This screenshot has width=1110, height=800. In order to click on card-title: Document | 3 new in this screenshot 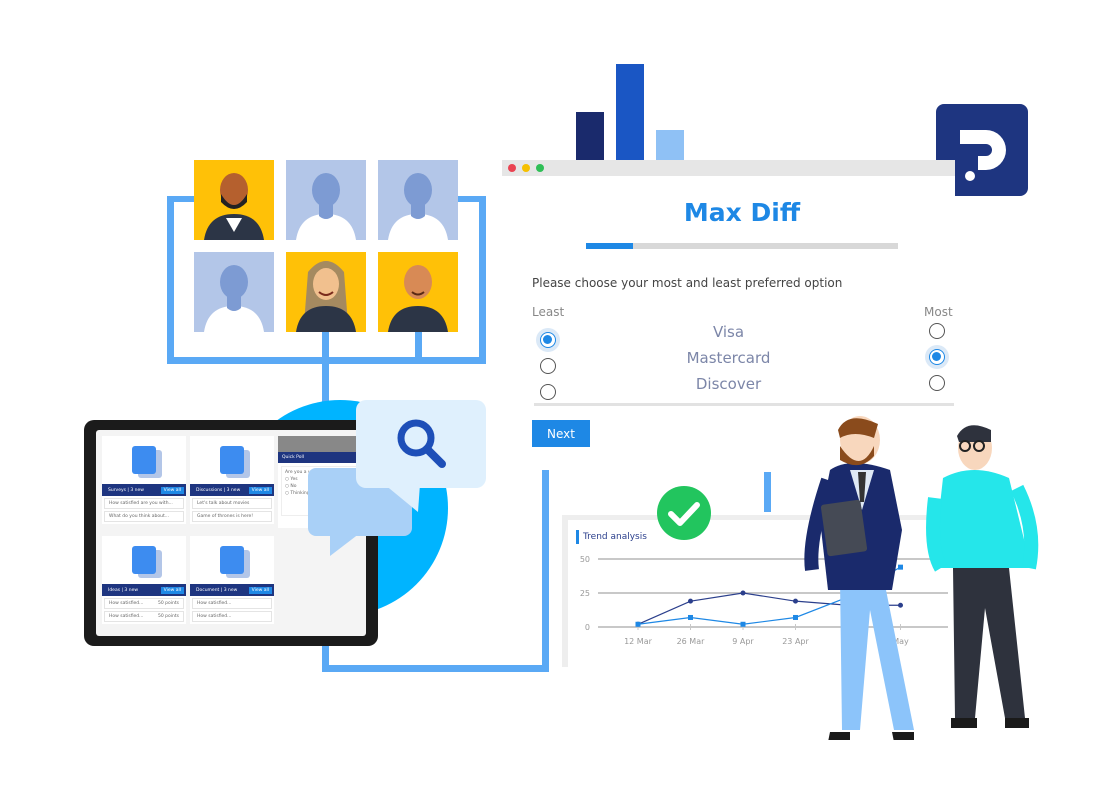, I will do `click(217, 590)`.